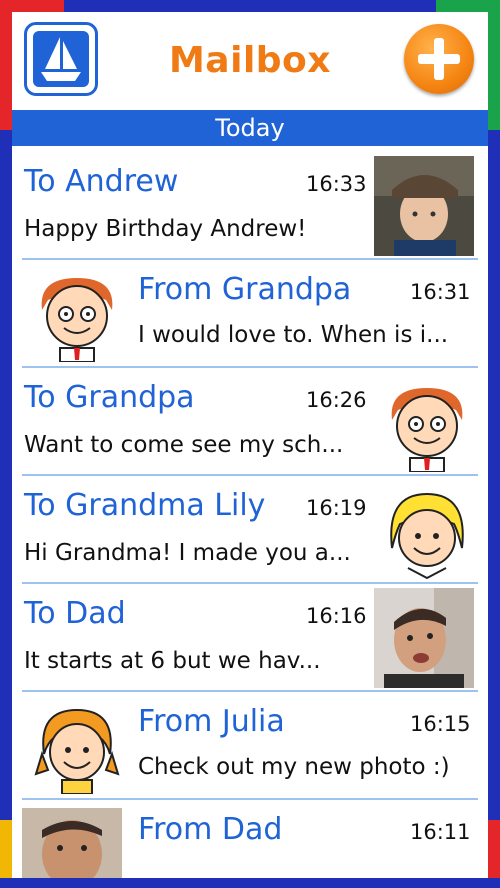  What do you see at coordinates (101, 181) in the screenshot?
I see `message-recipient: To Andrew` at bounding box center [101, 181].